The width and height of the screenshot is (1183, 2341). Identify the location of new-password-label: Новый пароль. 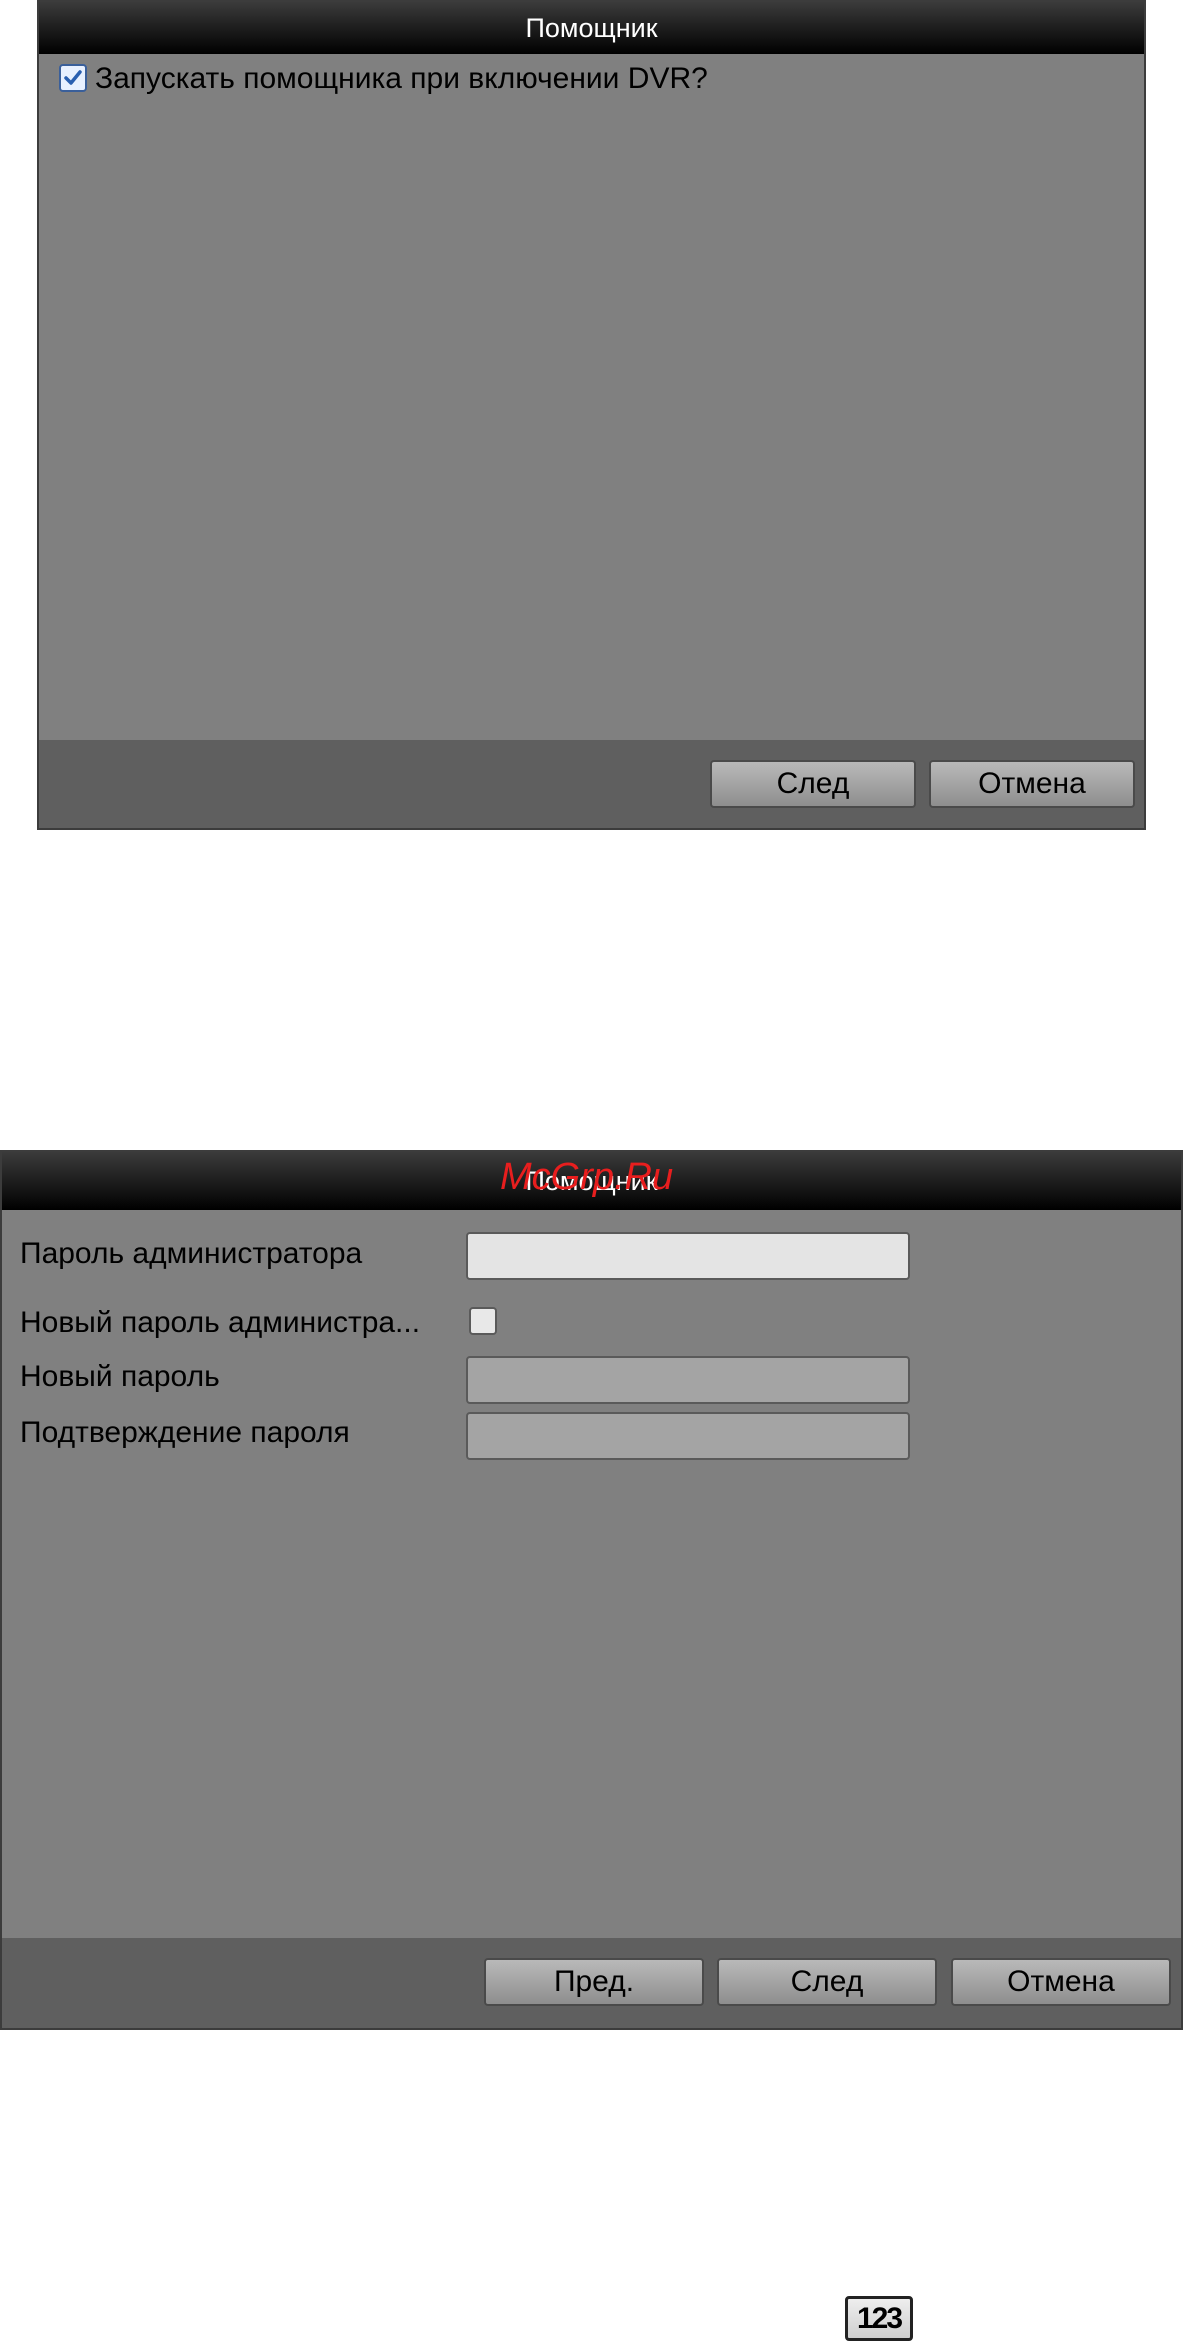
(120, 1376).